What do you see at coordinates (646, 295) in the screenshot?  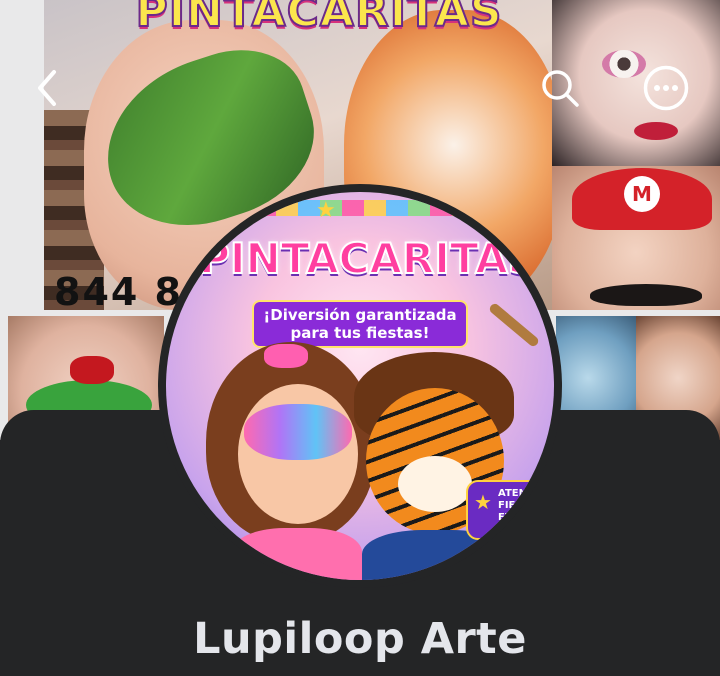 I see `mustache` at bounding box center [646, 295].